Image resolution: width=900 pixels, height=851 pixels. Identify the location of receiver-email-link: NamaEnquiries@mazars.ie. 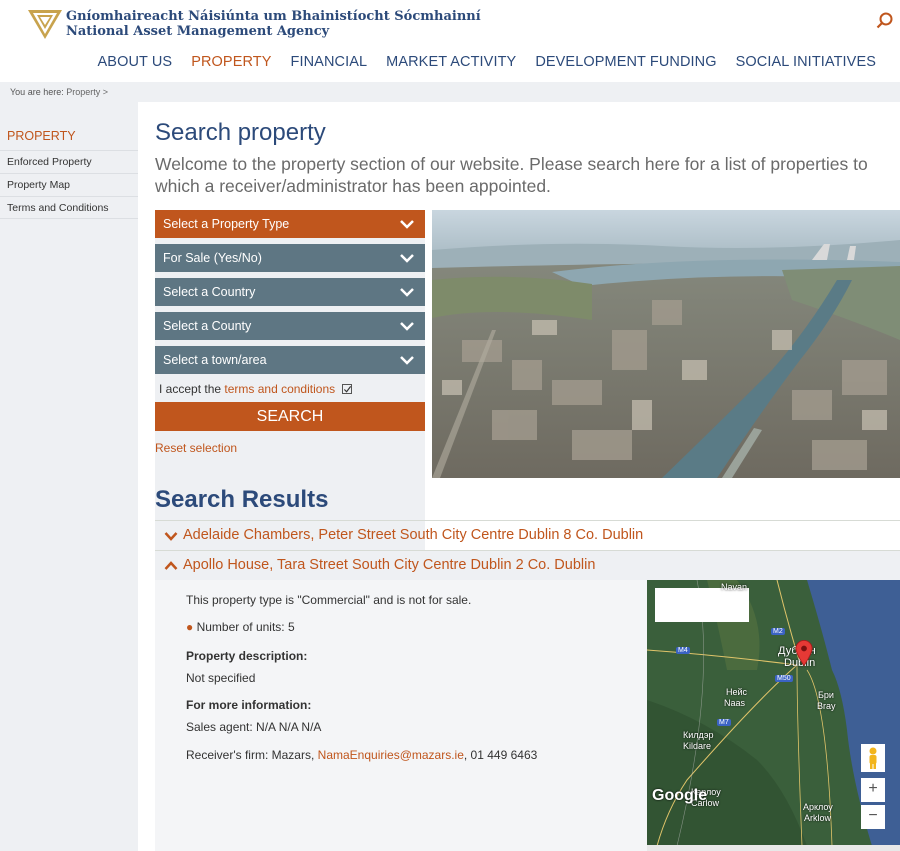
(391, 755).